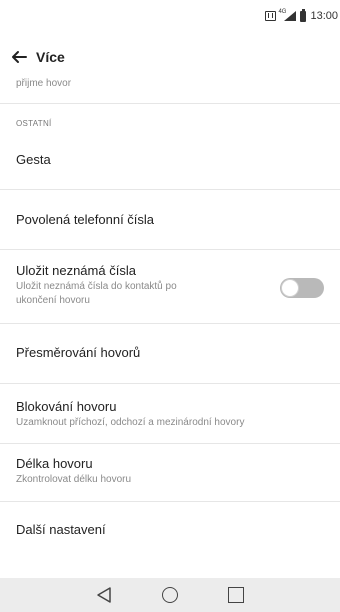  I want to click on navigation-bar, so click(170, 595).